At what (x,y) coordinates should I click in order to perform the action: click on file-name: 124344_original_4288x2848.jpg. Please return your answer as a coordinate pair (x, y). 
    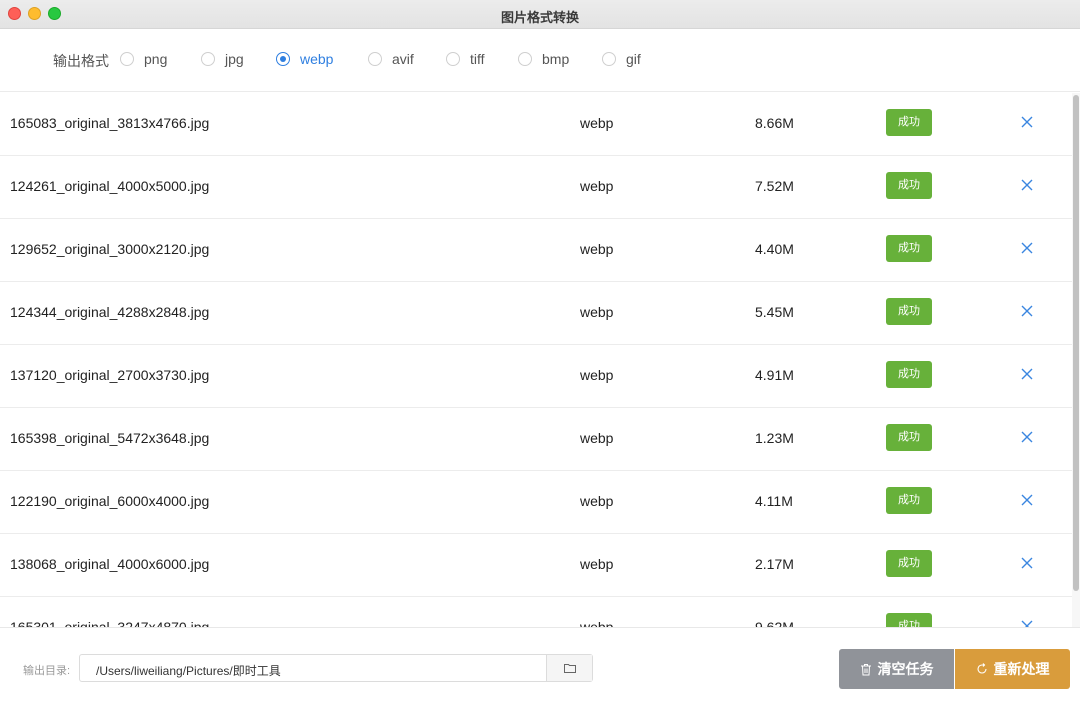
    Looking at the image, I should click on (110, 312).